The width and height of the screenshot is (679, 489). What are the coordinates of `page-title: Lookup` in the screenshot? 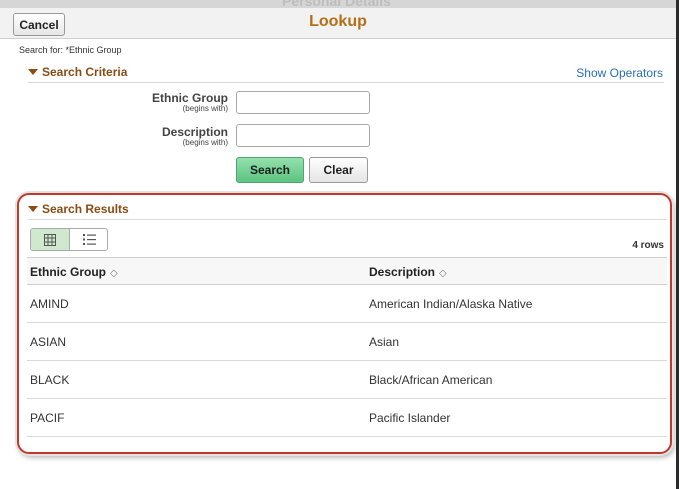 It's located at (338, 21).